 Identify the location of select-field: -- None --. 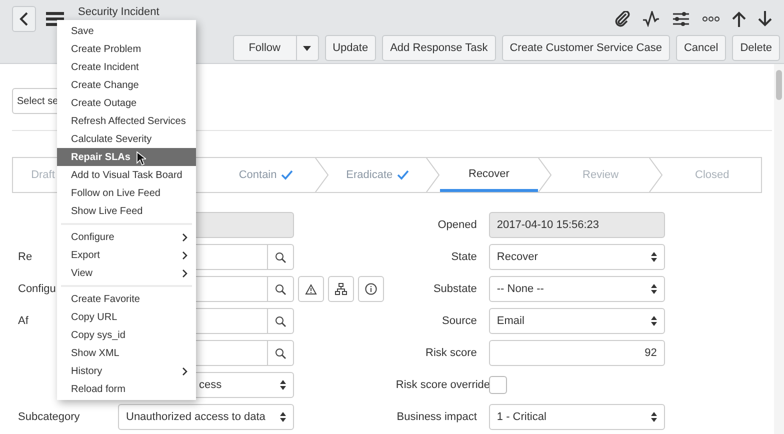
(576, 289).